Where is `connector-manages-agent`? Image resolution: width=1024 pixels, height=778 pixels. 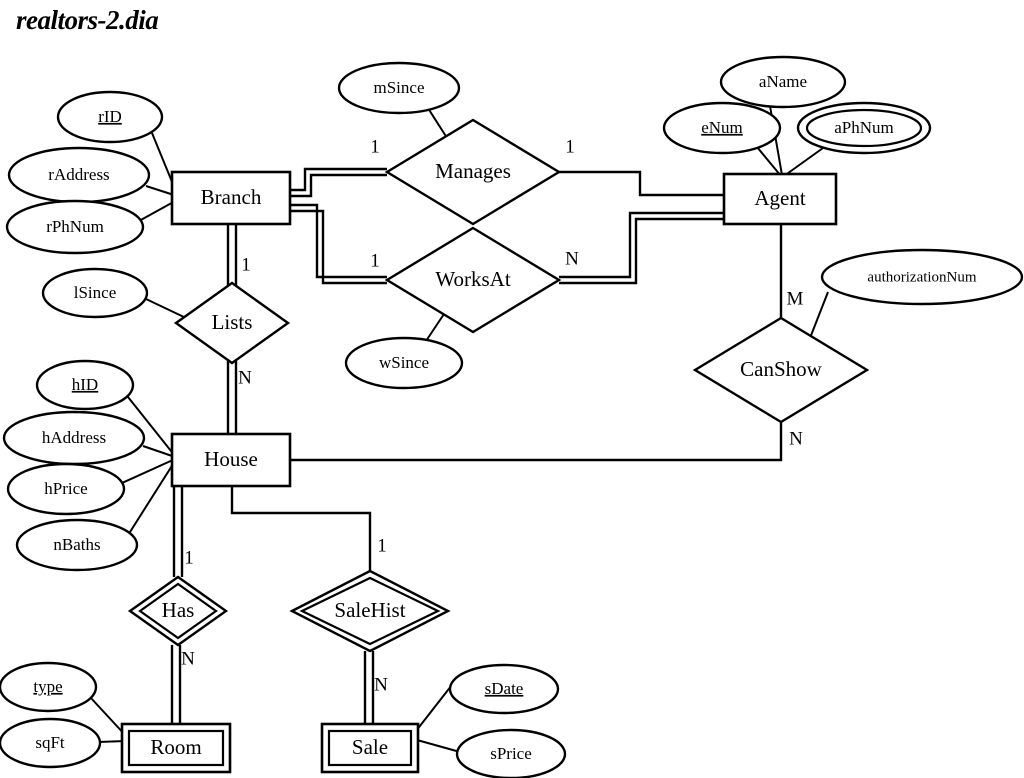
connector-manages-agent is located at coordinates (641, 183).